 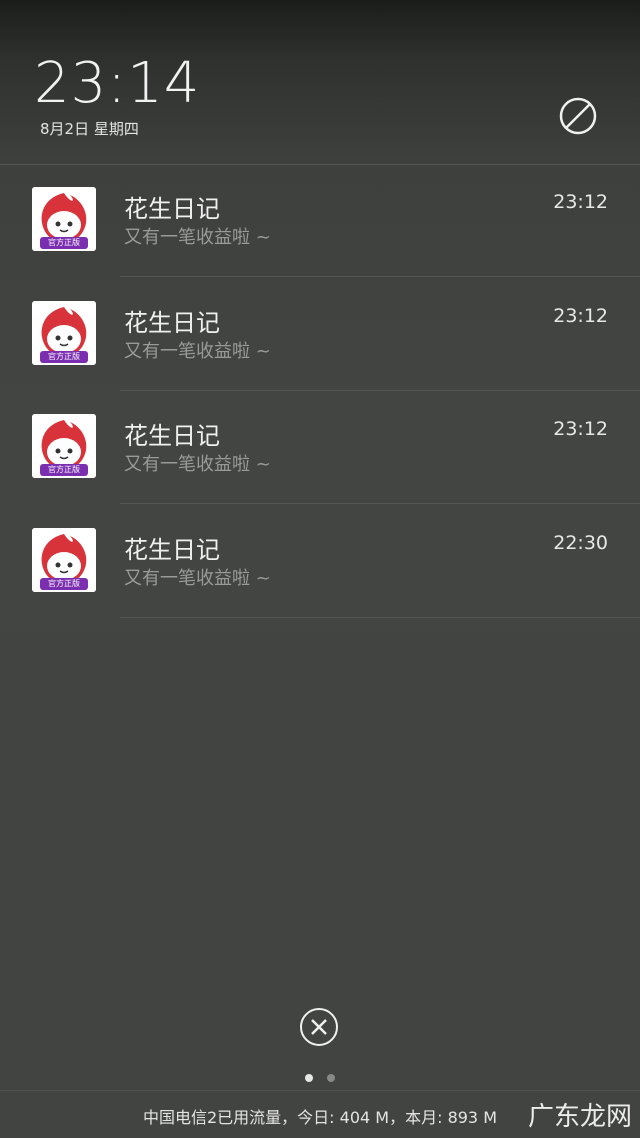 I want to click on footer-divider, so click(x=320, y=1090).